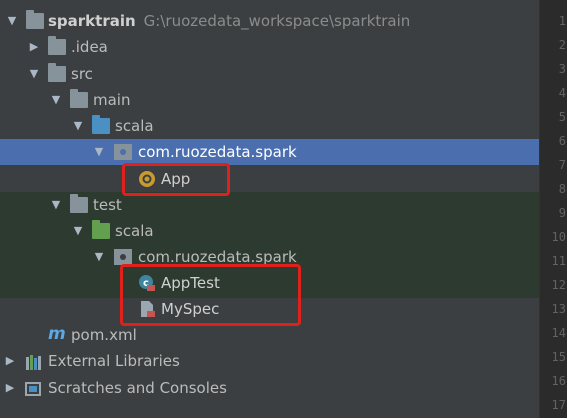  Describe the element at coordinates (134, 126) in the screenshot. I see `tree-label-main-scala: scala` at that location.